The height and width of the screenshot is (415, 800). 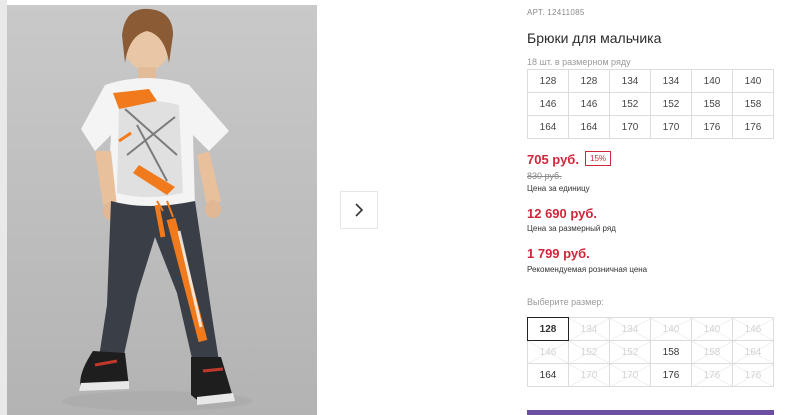 I want to click on next-image-button, so click(x=359, y=210).